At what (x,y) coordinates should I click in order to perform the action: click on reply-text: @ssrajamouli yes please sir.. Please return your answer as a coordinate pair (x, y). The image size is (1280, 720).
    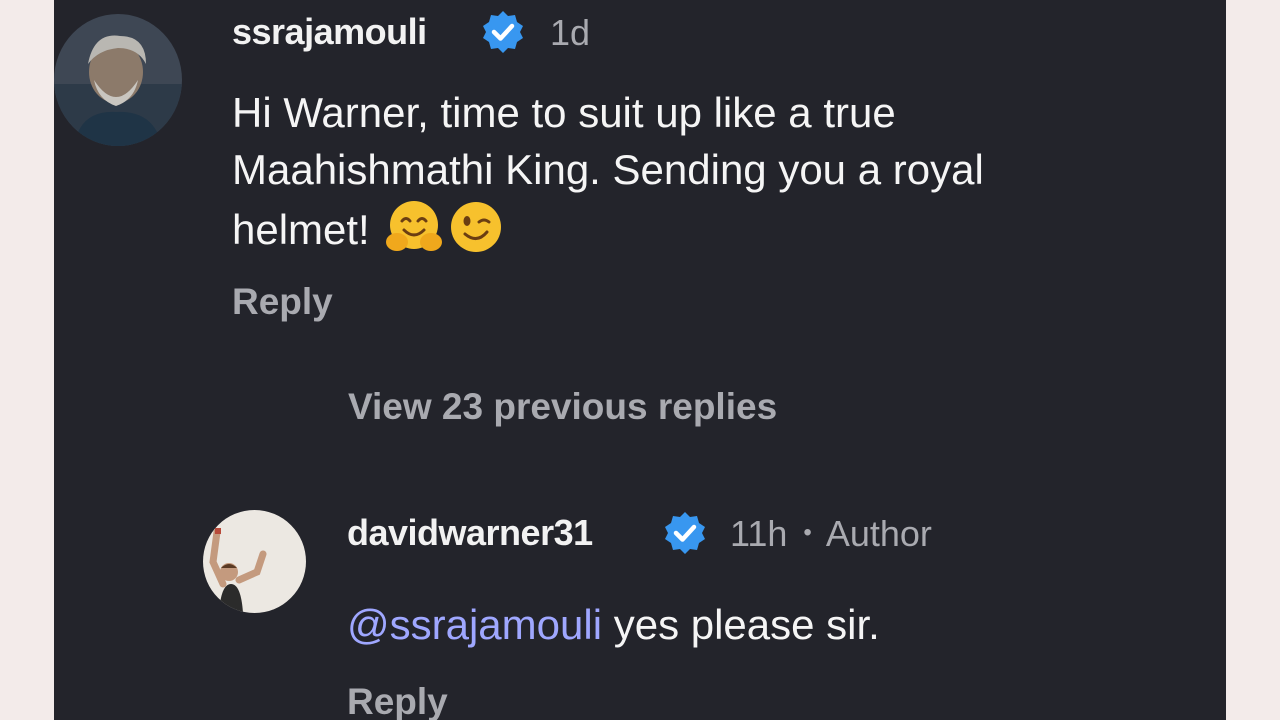
    Looking at the image, I should click on (613, 624).